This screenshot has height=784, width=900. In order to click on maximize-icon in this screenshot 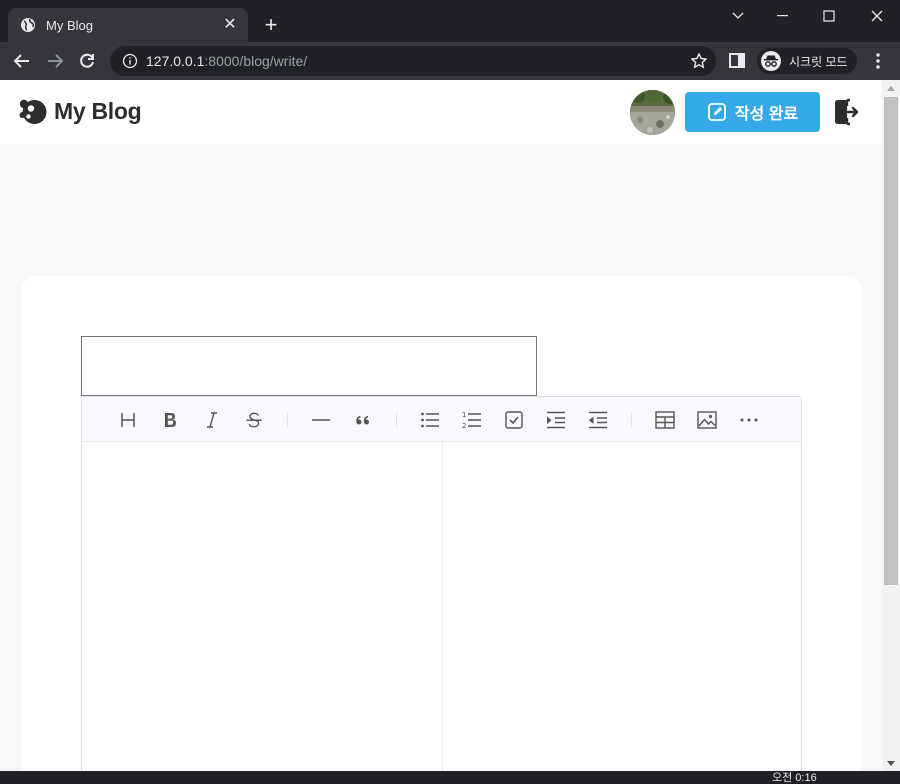, I will do `click(829, 16)`.